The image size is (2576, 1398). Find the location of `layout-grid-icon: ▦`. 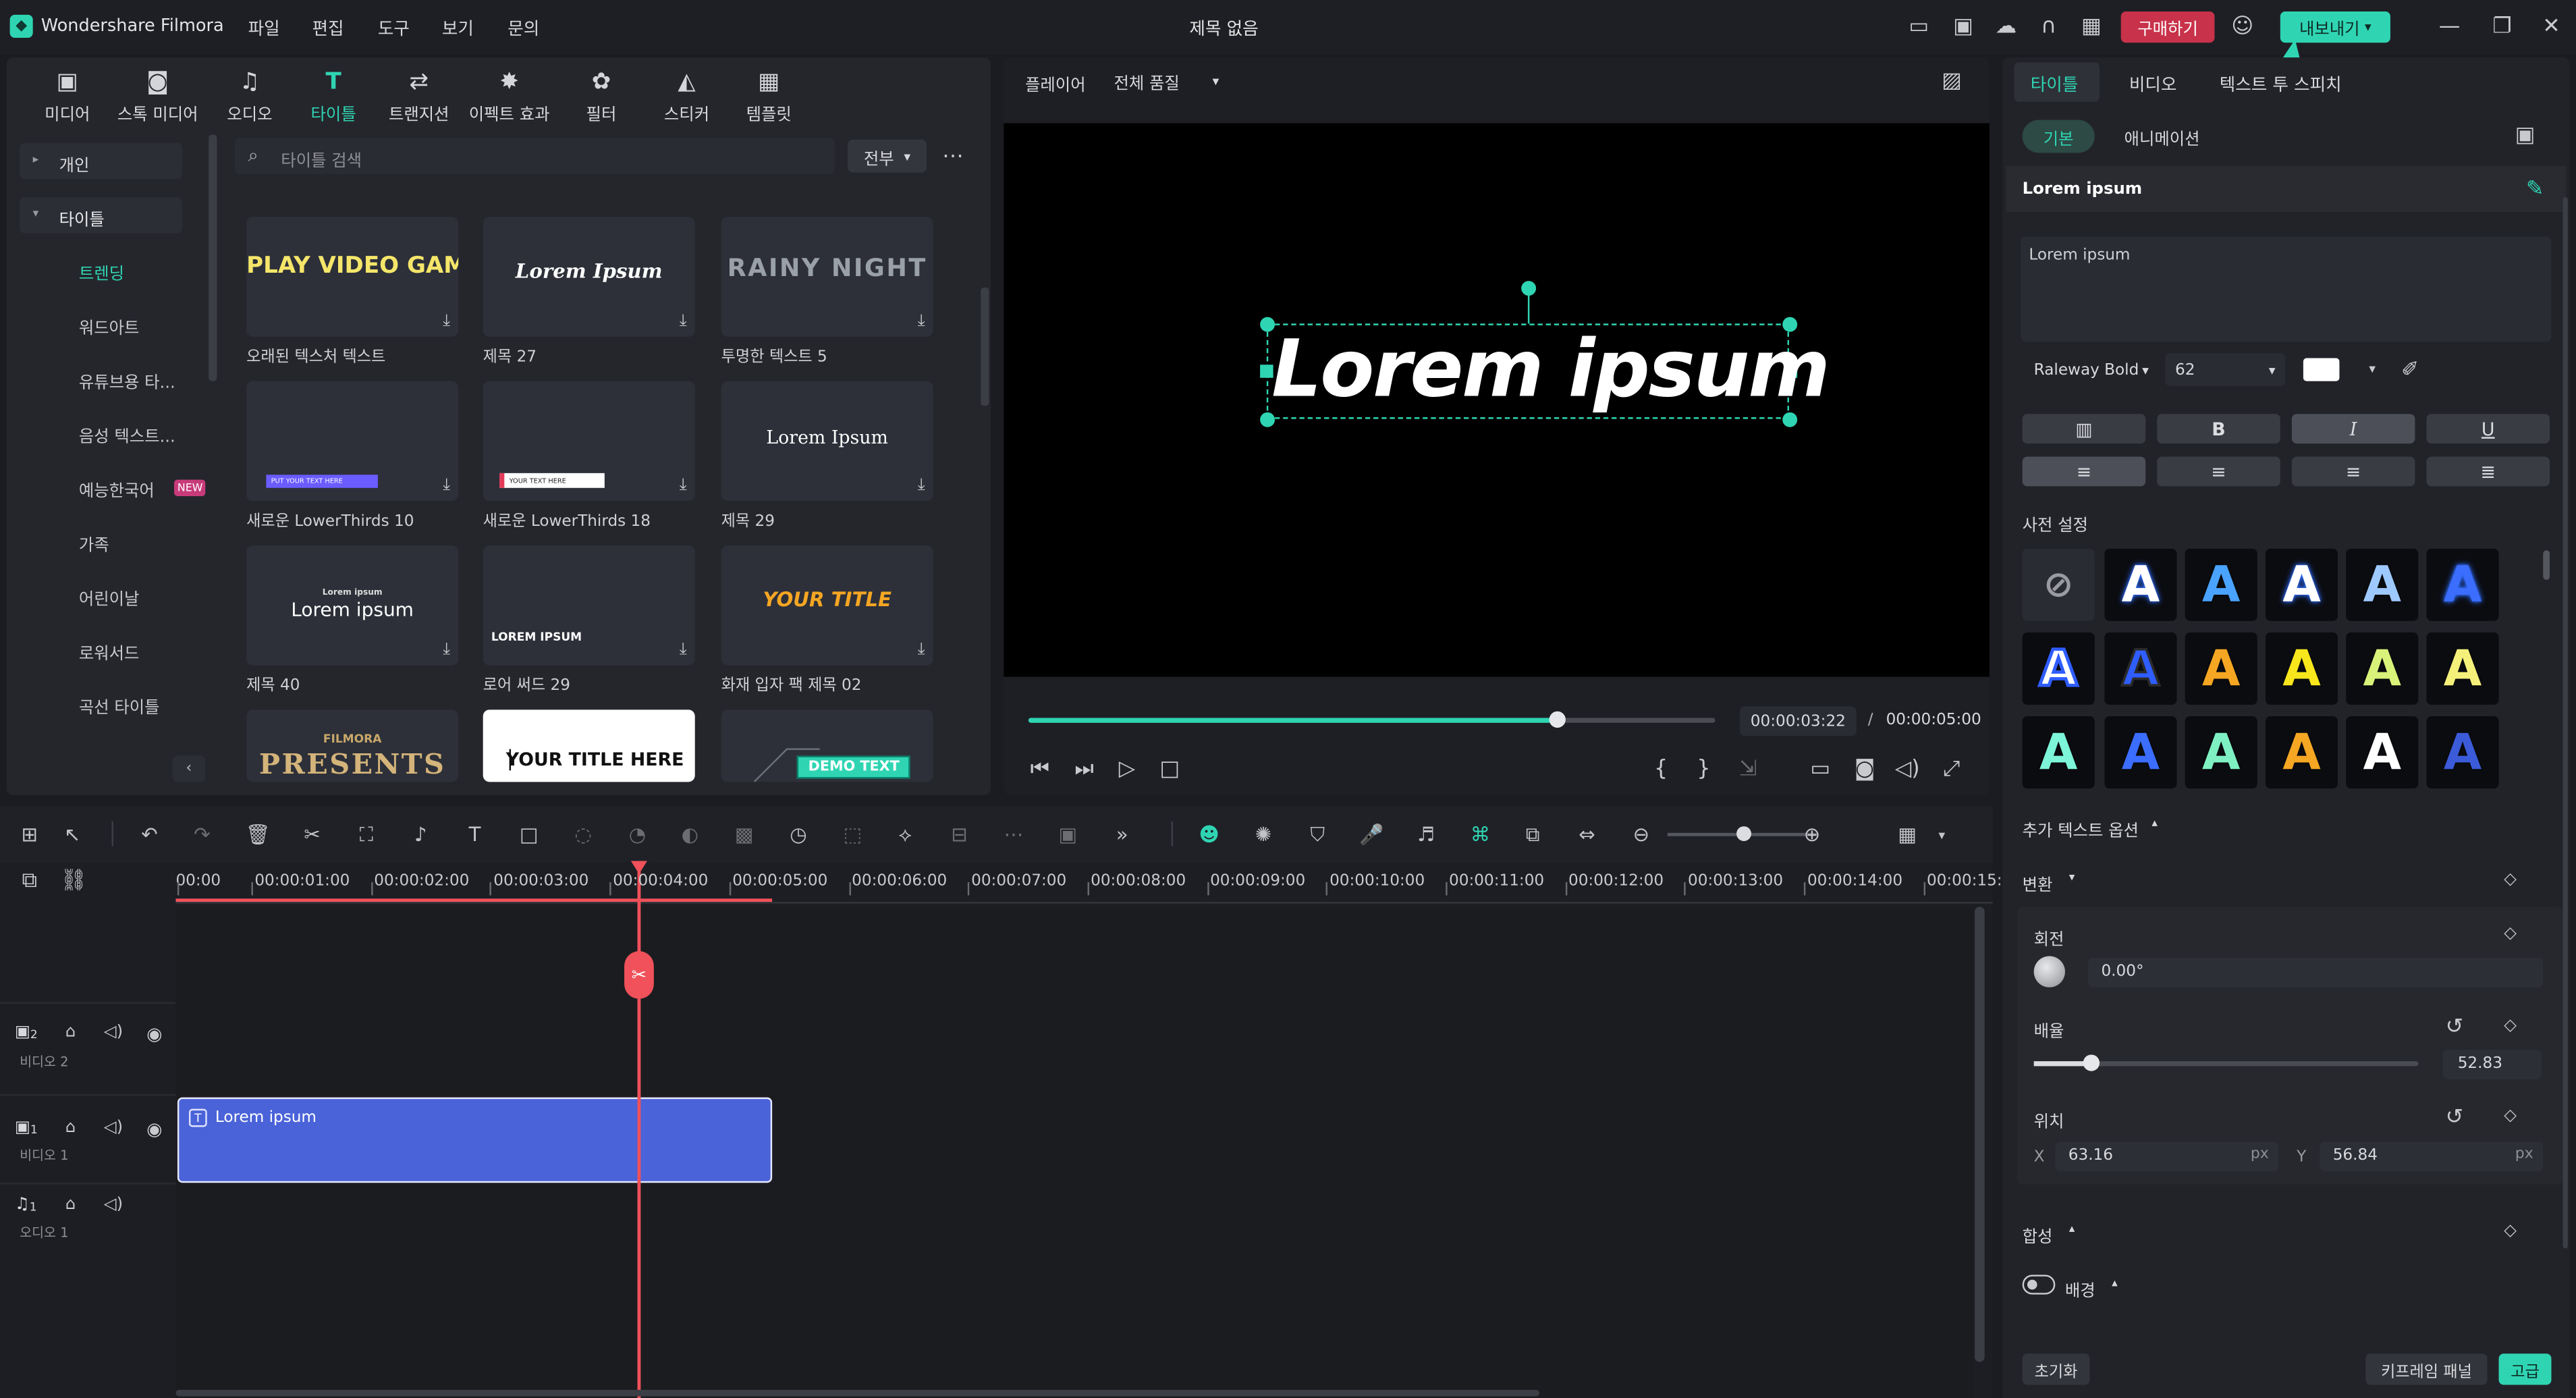

layout-grid-icon: ▦ is located at coordinates (1907, 835).